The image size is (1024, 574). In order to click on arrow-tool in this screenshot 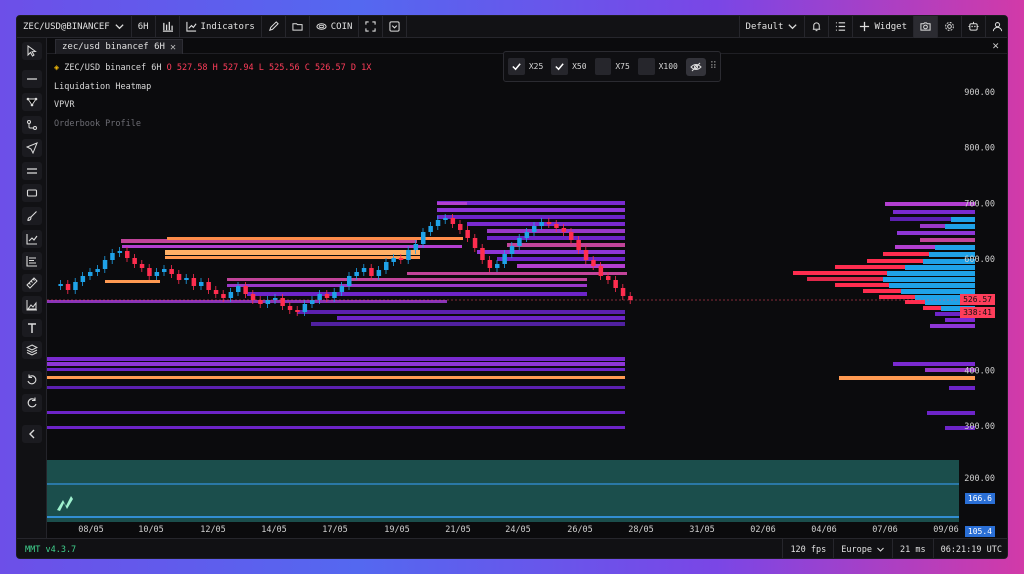, I will do `click(32, 148)`.